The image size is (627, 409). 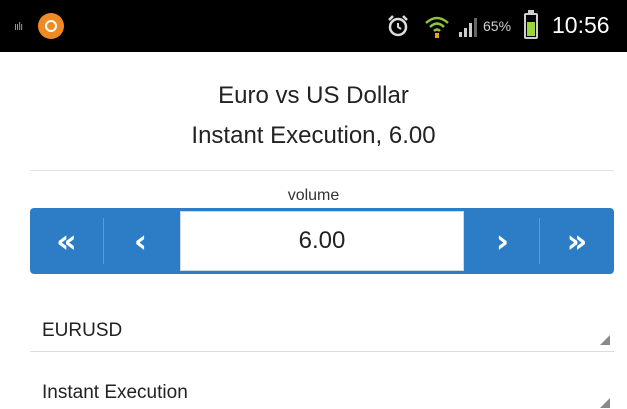 What do you see at coordinates (140, 241) in the screenshot?
I see `decrease-button: ‹` at bounding box center [140, 241].